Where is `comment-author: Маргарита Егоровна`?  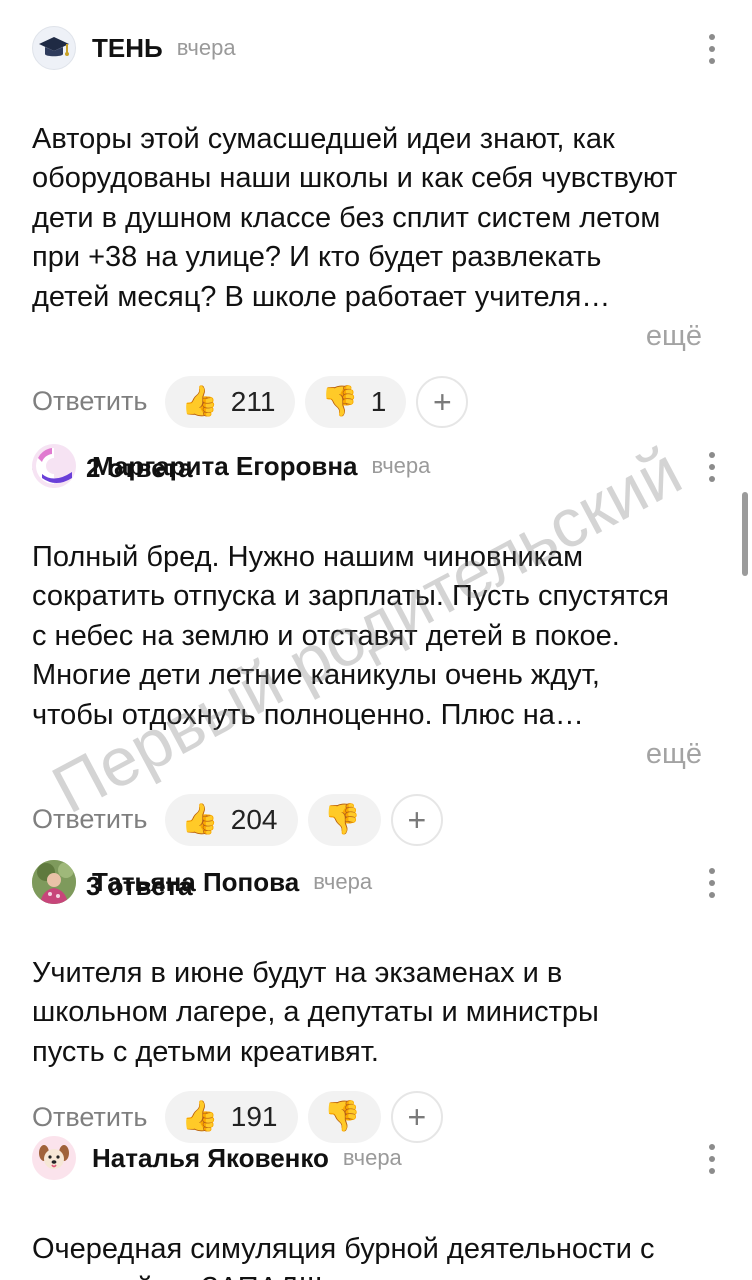 comment-author: Маргарита Егоровна is located at coordinates (225, 466).